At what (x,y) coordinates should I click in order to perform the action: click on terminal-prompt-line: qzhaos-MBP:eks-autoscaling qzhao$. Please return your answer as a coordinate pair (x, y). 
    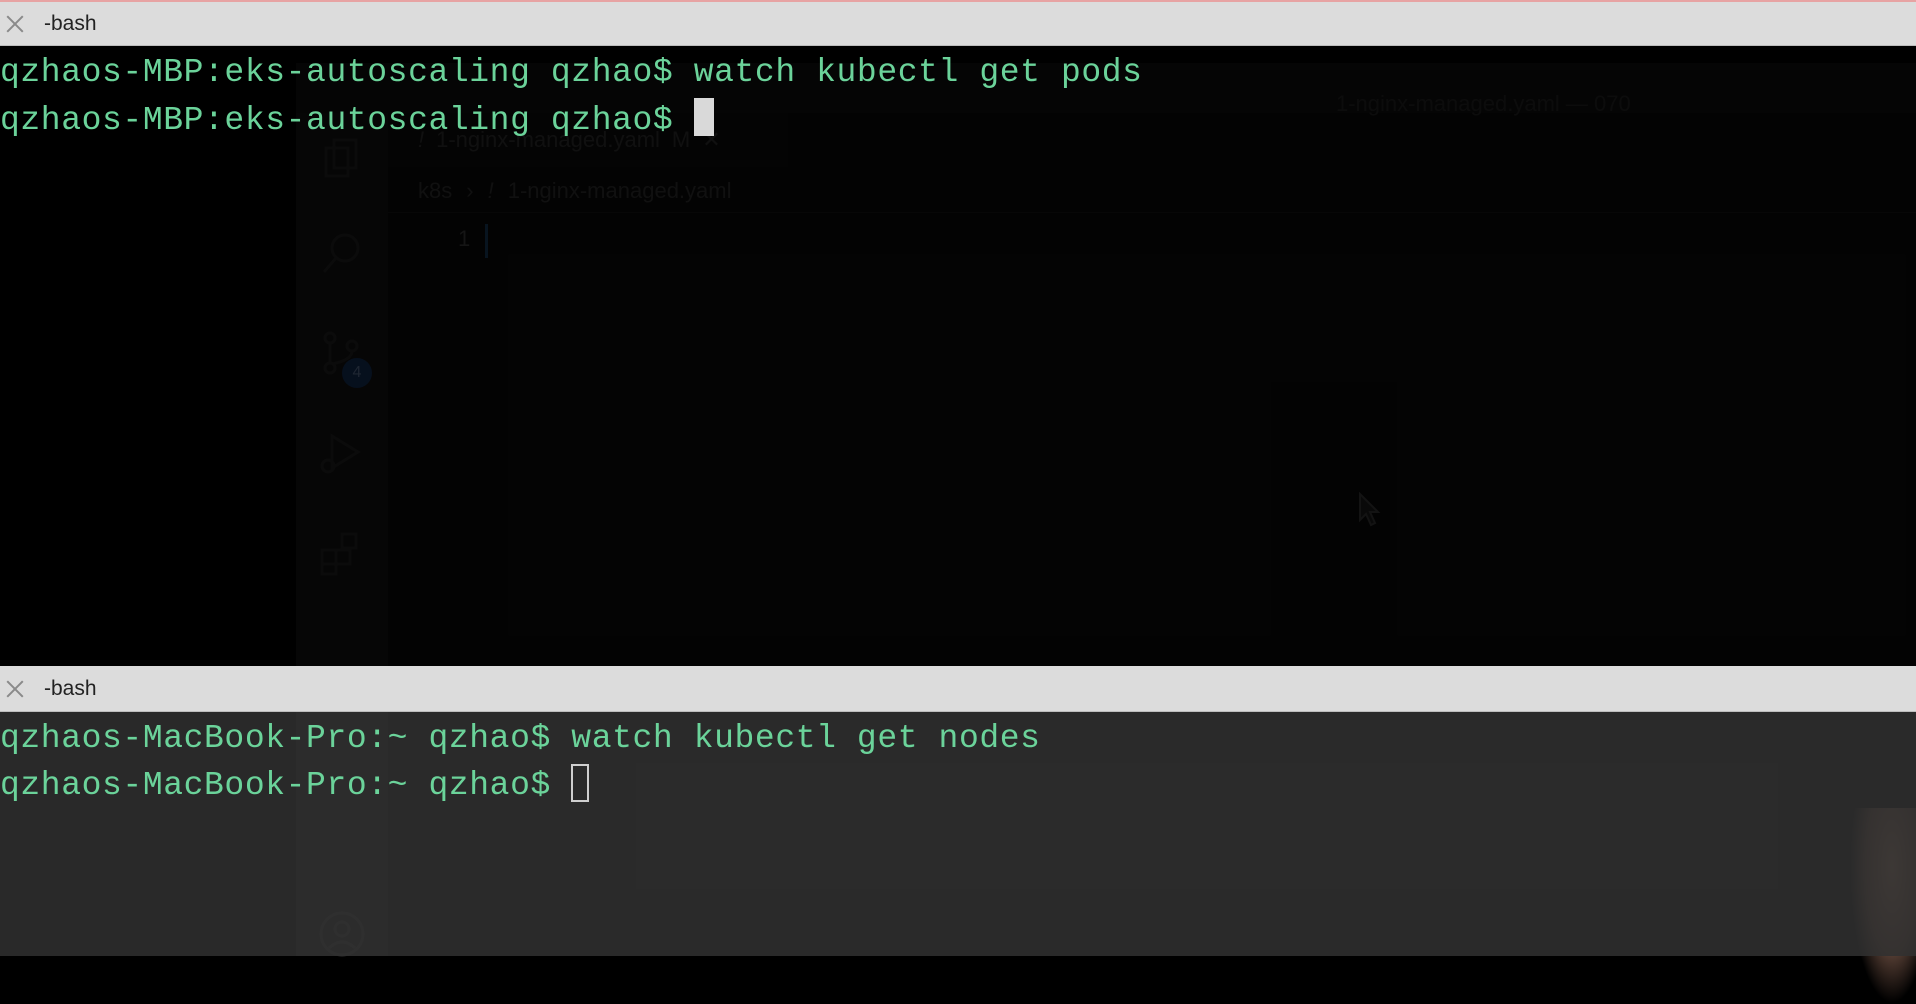
    Looking at the image, I should click on (357, 118).